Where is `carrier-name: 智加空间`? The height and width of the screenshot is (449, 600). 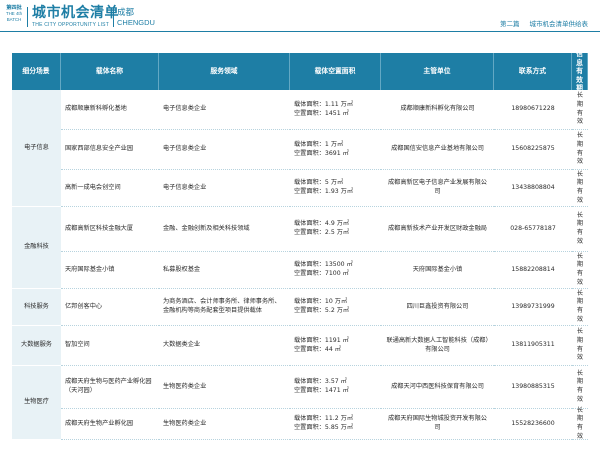
carrier-name: 智加空间 is located at coordinates (110, 346).